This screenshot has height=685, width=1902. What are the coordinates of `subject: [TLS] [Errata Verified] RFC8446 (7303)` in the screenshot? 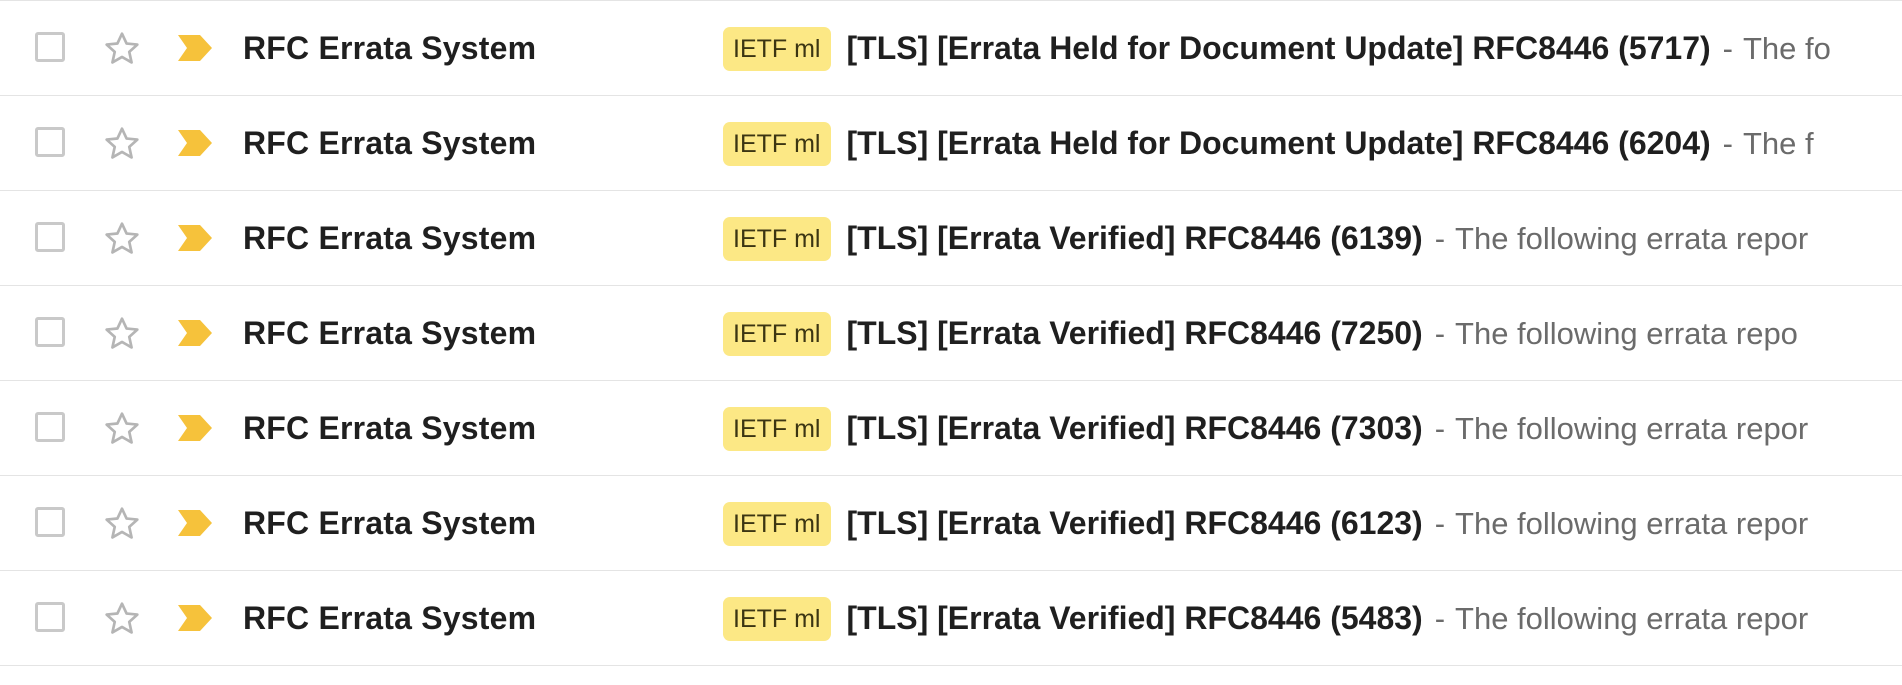 It's located at (1134, 428).